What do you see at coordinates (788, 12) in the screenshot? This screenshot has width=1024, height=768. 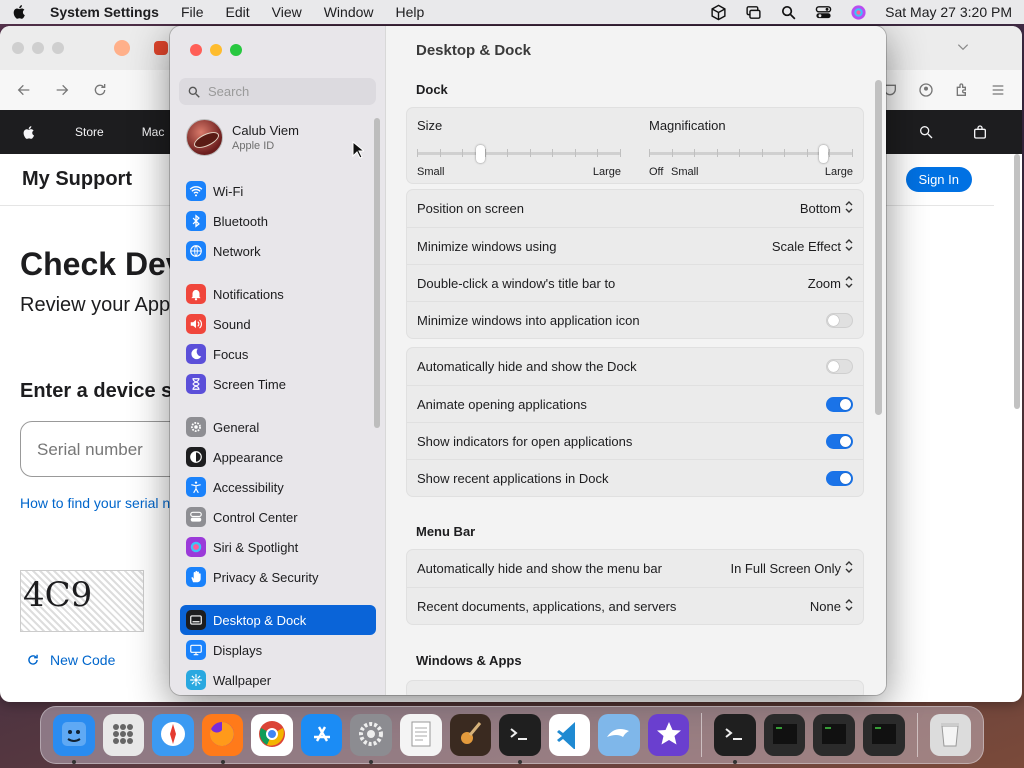 I see `spotlight-search-icon` at bounding box center [788, 12].